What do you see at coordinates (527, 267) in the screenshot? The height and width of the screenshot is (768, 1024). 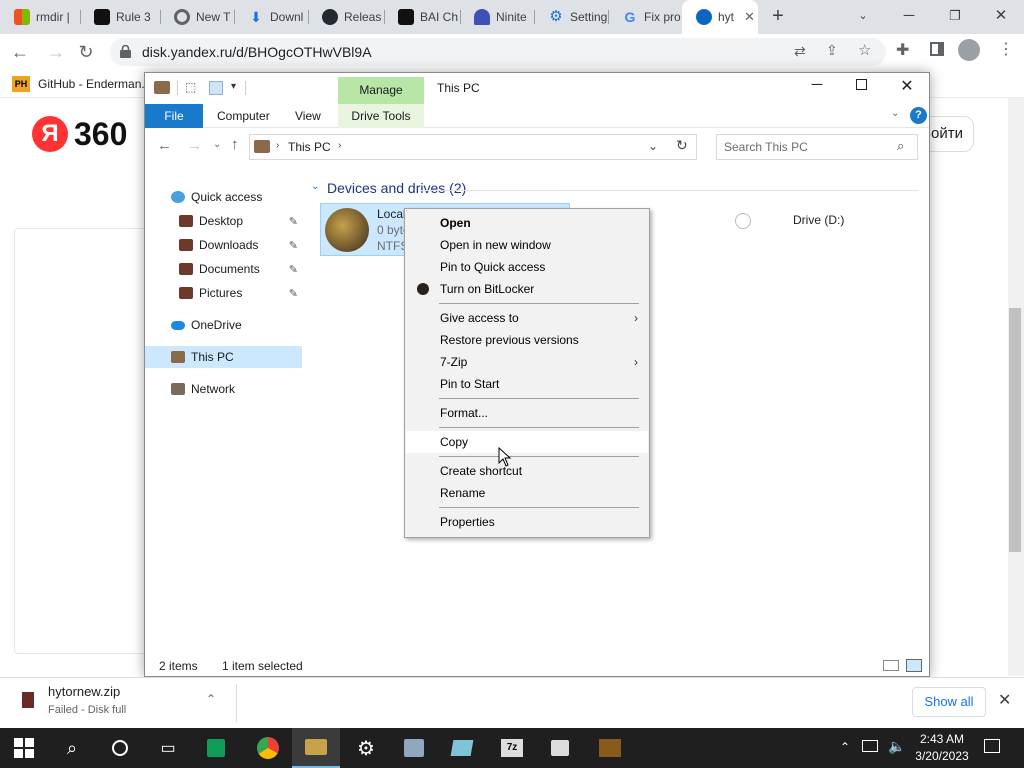 I see `menu-pin-quick-access: Pin to Quick access` at bounding box center [527, 267].